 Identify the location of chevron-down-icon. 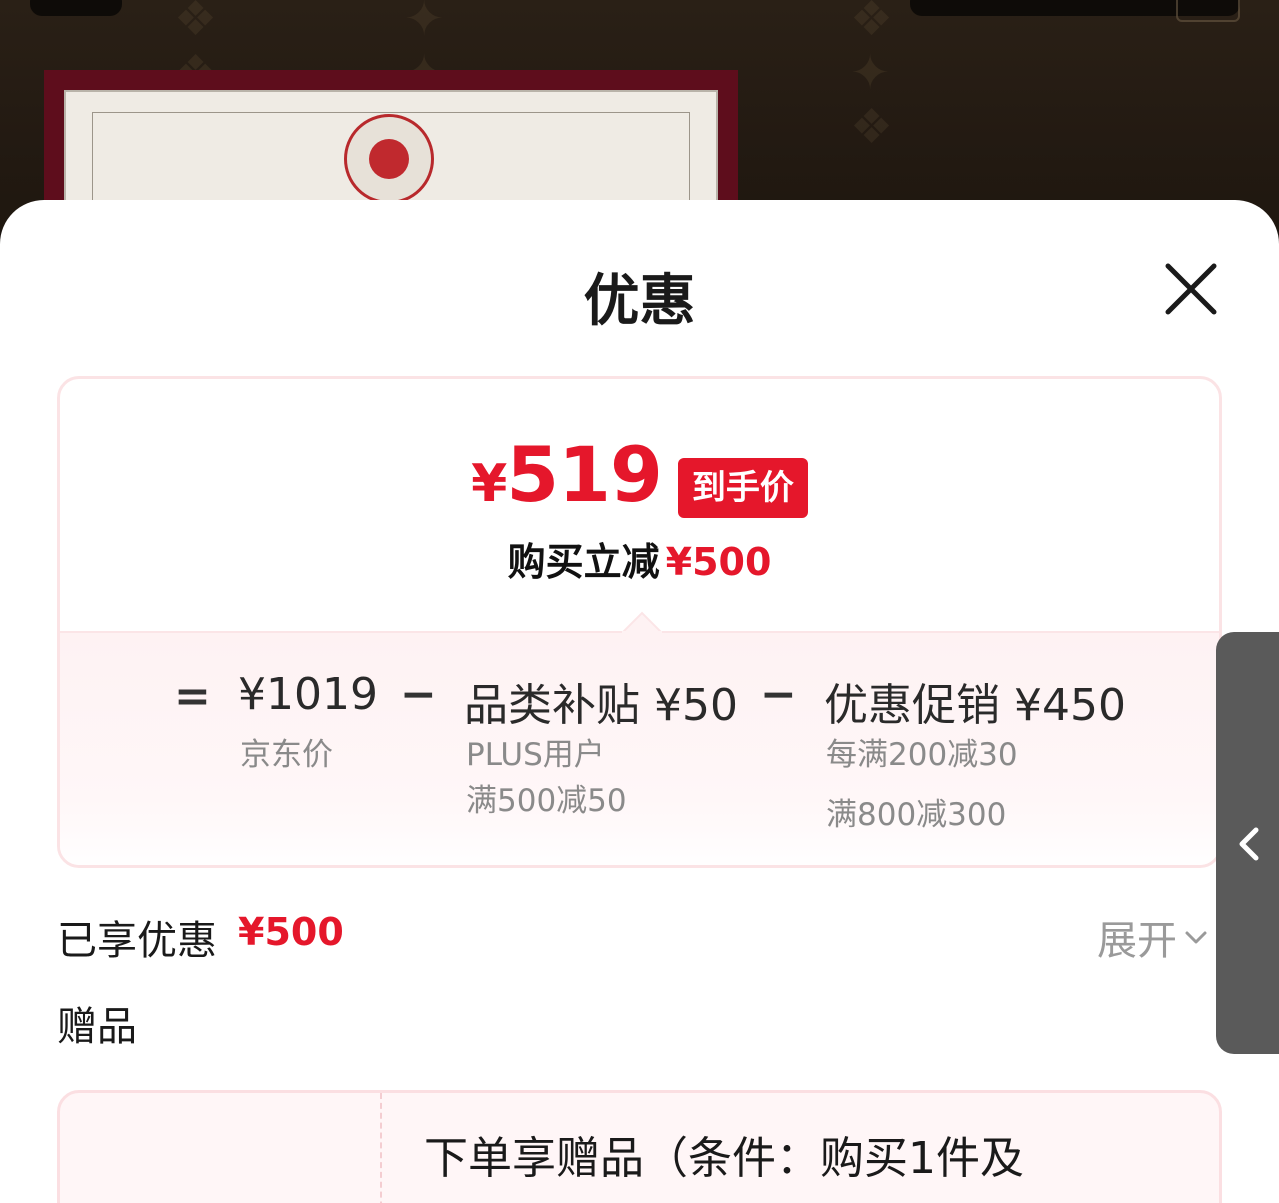
(1196, 937).